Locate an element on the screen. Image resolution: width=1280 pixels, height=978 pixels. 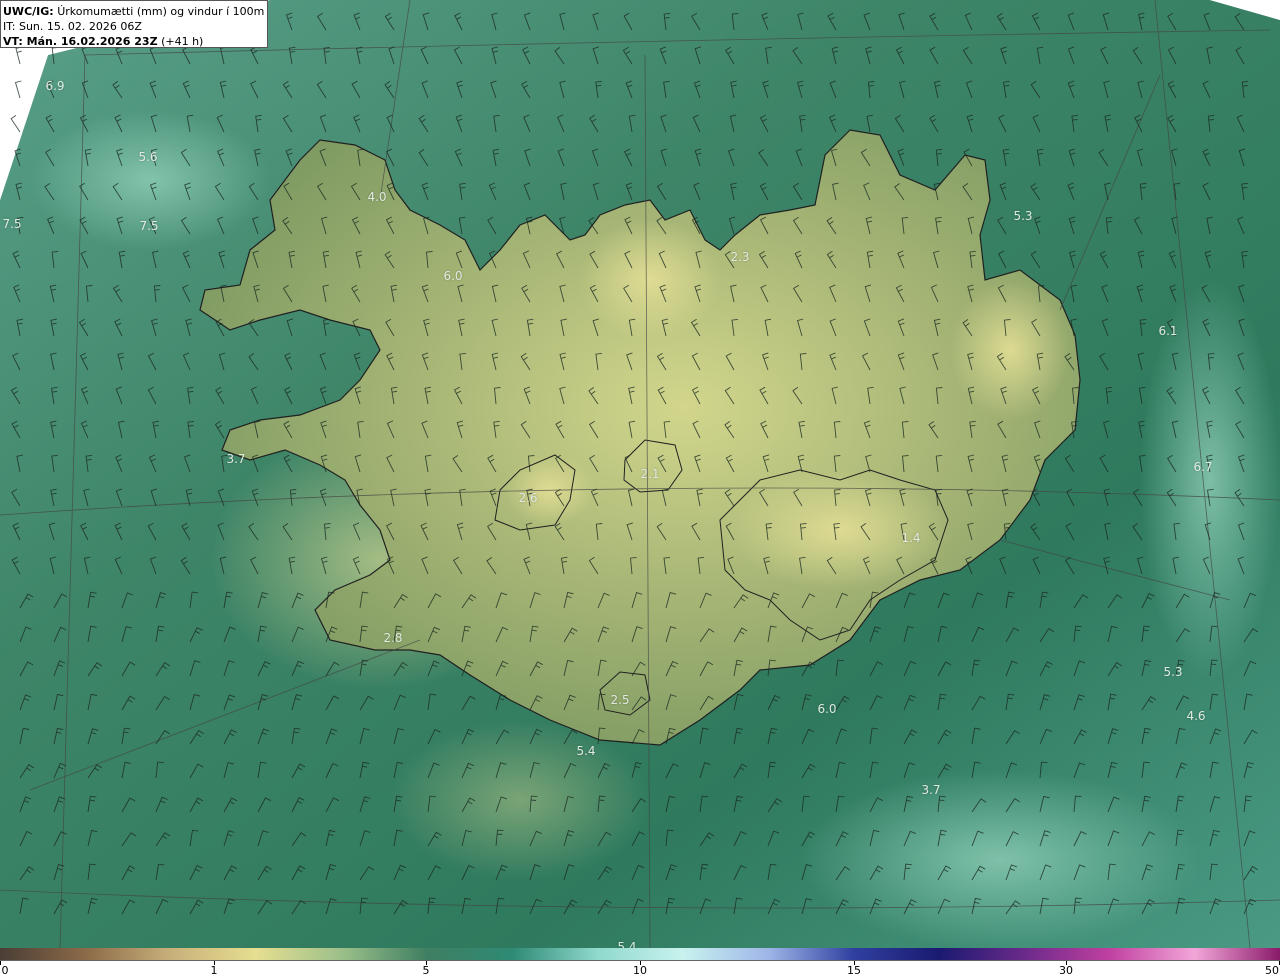
product-title: Úrkomumætti (mm) og vindur í 100m hæð is located at coordinates (161, 11).